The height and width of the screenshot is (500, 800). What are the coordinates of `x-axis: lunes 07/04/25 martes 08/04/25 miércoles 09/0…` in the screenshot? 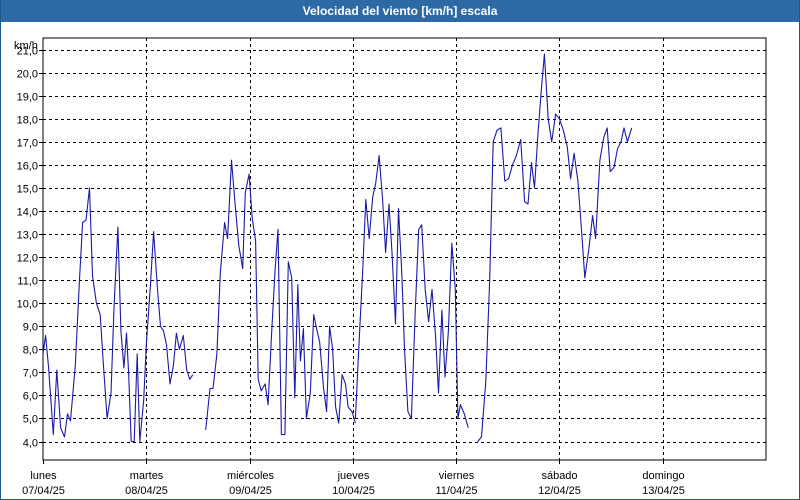 It's located at (353, 478).